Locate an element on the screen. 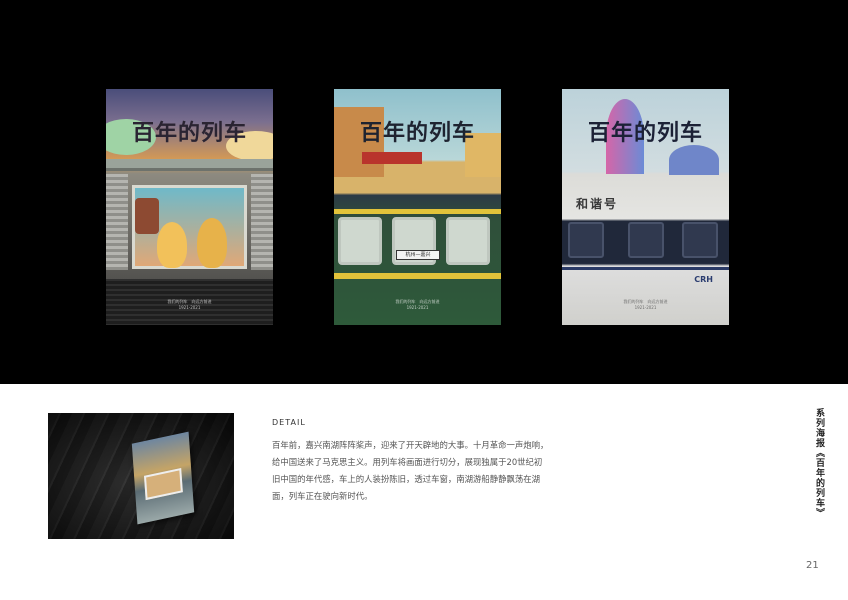 Image resolution: width=848 pixels, height=600 pixels. poster-green-train: 百年的列车 杭州—嘉兴 我们的列车 向远方前进 1921-2021 is located at coordinates (417, 207).